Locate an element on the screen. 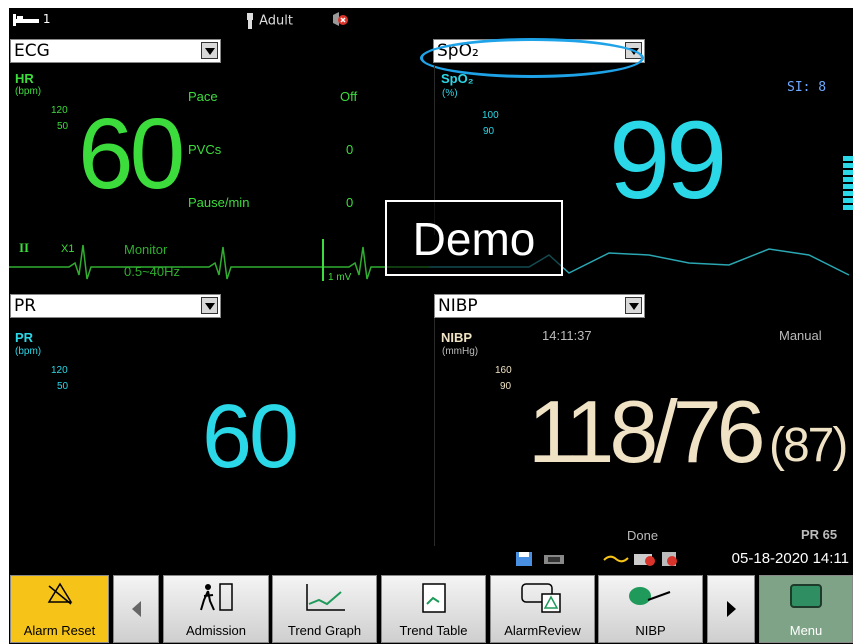 Image resolution: width=853 pixels, height=644 pixels. alarm-reset-button: Alarm Reset is located at coordinates (59, 609).